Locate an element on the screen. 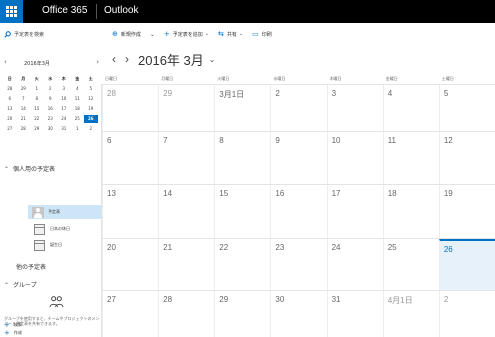  calendar-day-cell: 21 is located at coordinates (186, 264).